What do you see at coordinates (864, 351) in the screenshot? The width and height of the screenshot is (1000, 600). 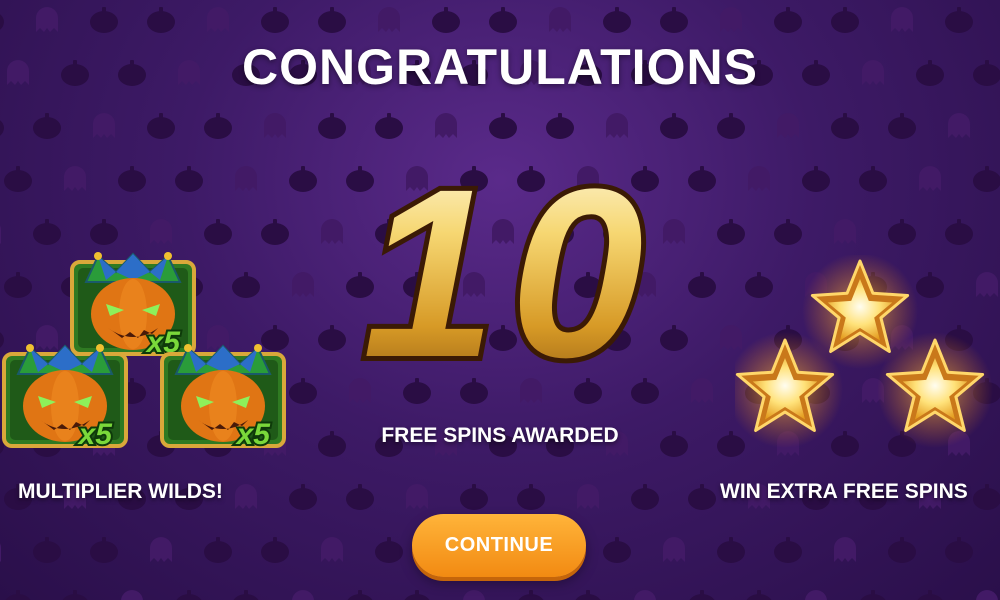 I see `extra-free-spins-stars-art` at bounding box center [864, 351].